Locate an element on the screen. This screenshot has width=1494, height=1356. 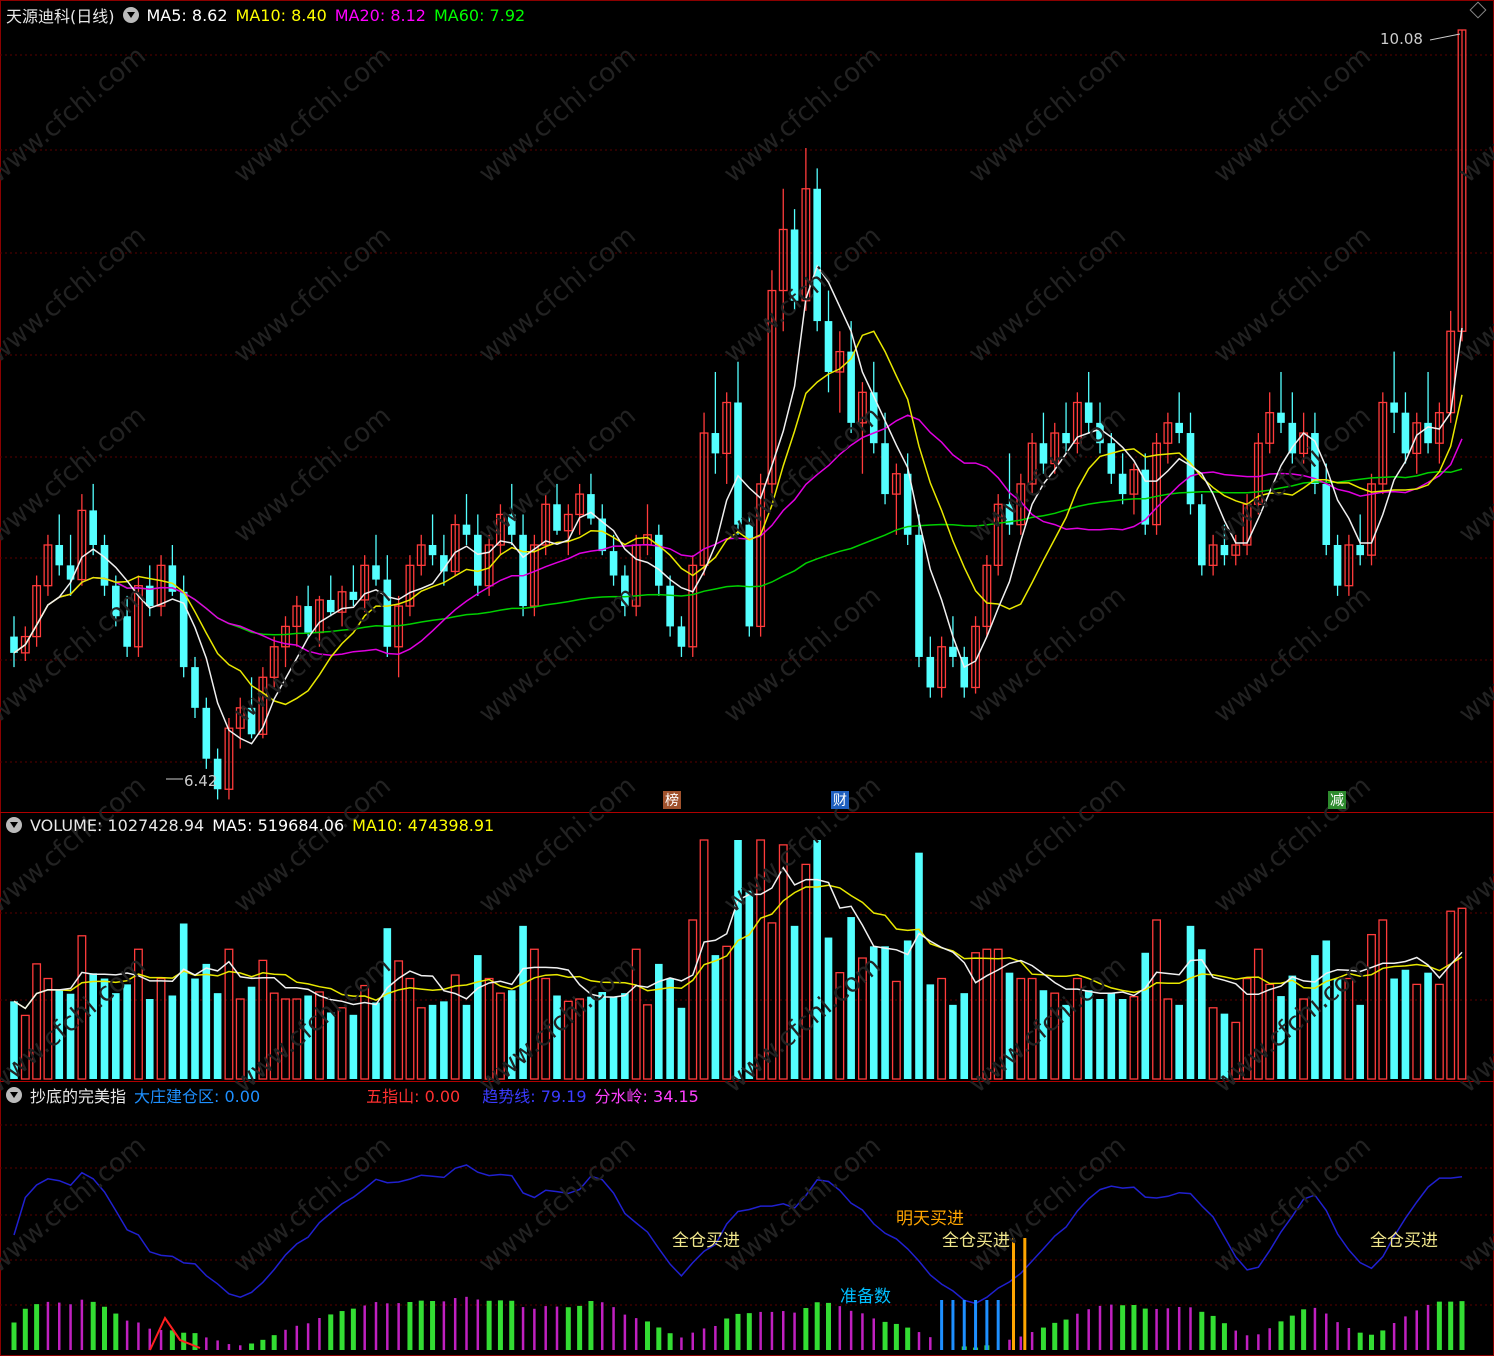
dzjc-value: 大庄建仓区: 0.00 is located at coordinates (197, 1096).